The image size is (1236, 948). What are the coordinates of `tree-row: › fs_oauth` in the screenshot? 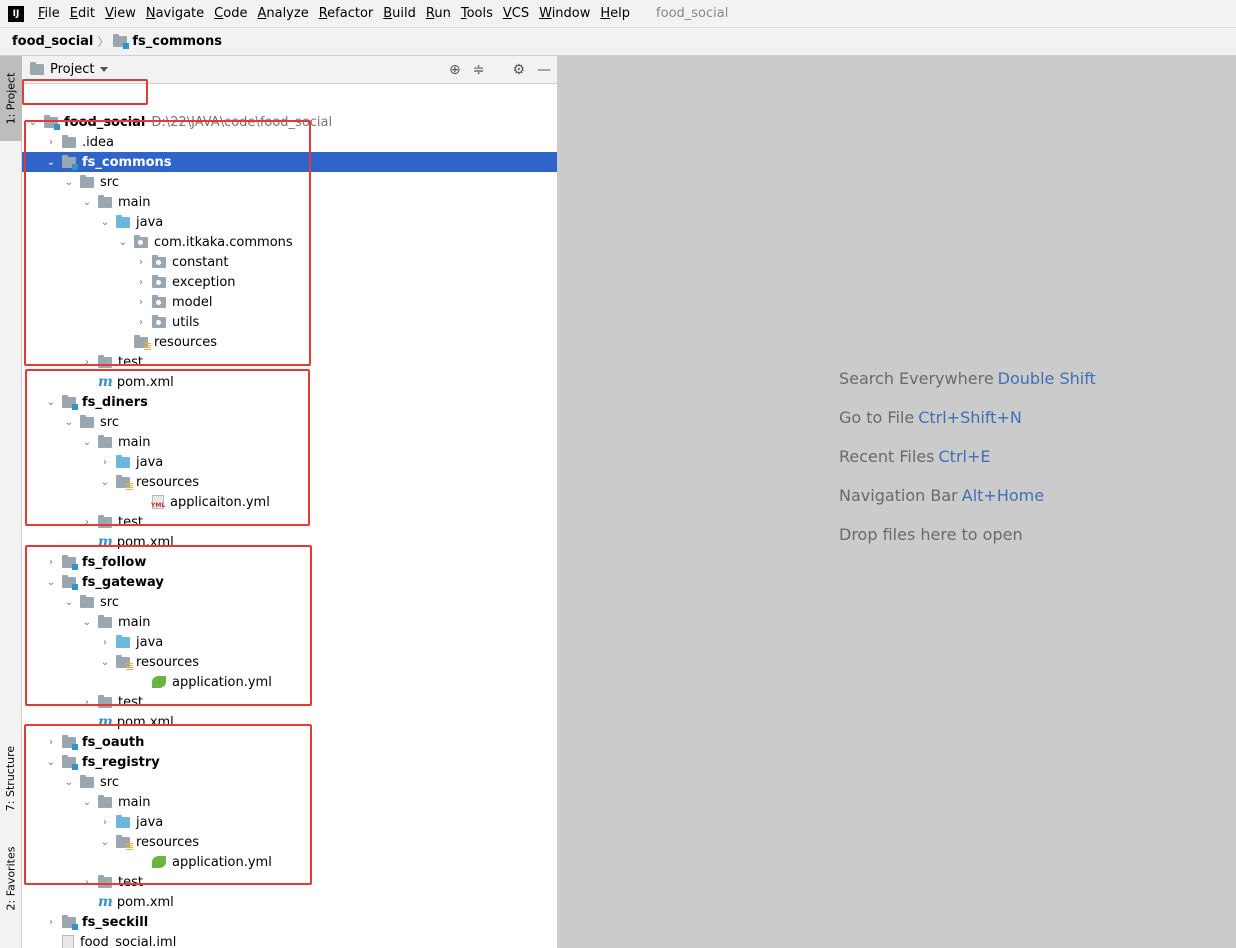 It's located at (289, 742).